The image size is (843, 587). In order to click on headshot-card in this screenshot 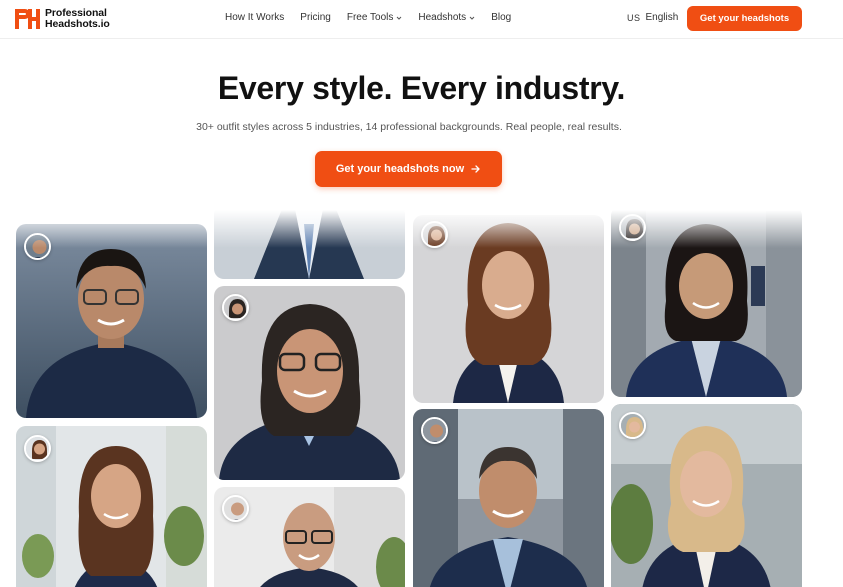, I will do `click(309, 244)`.